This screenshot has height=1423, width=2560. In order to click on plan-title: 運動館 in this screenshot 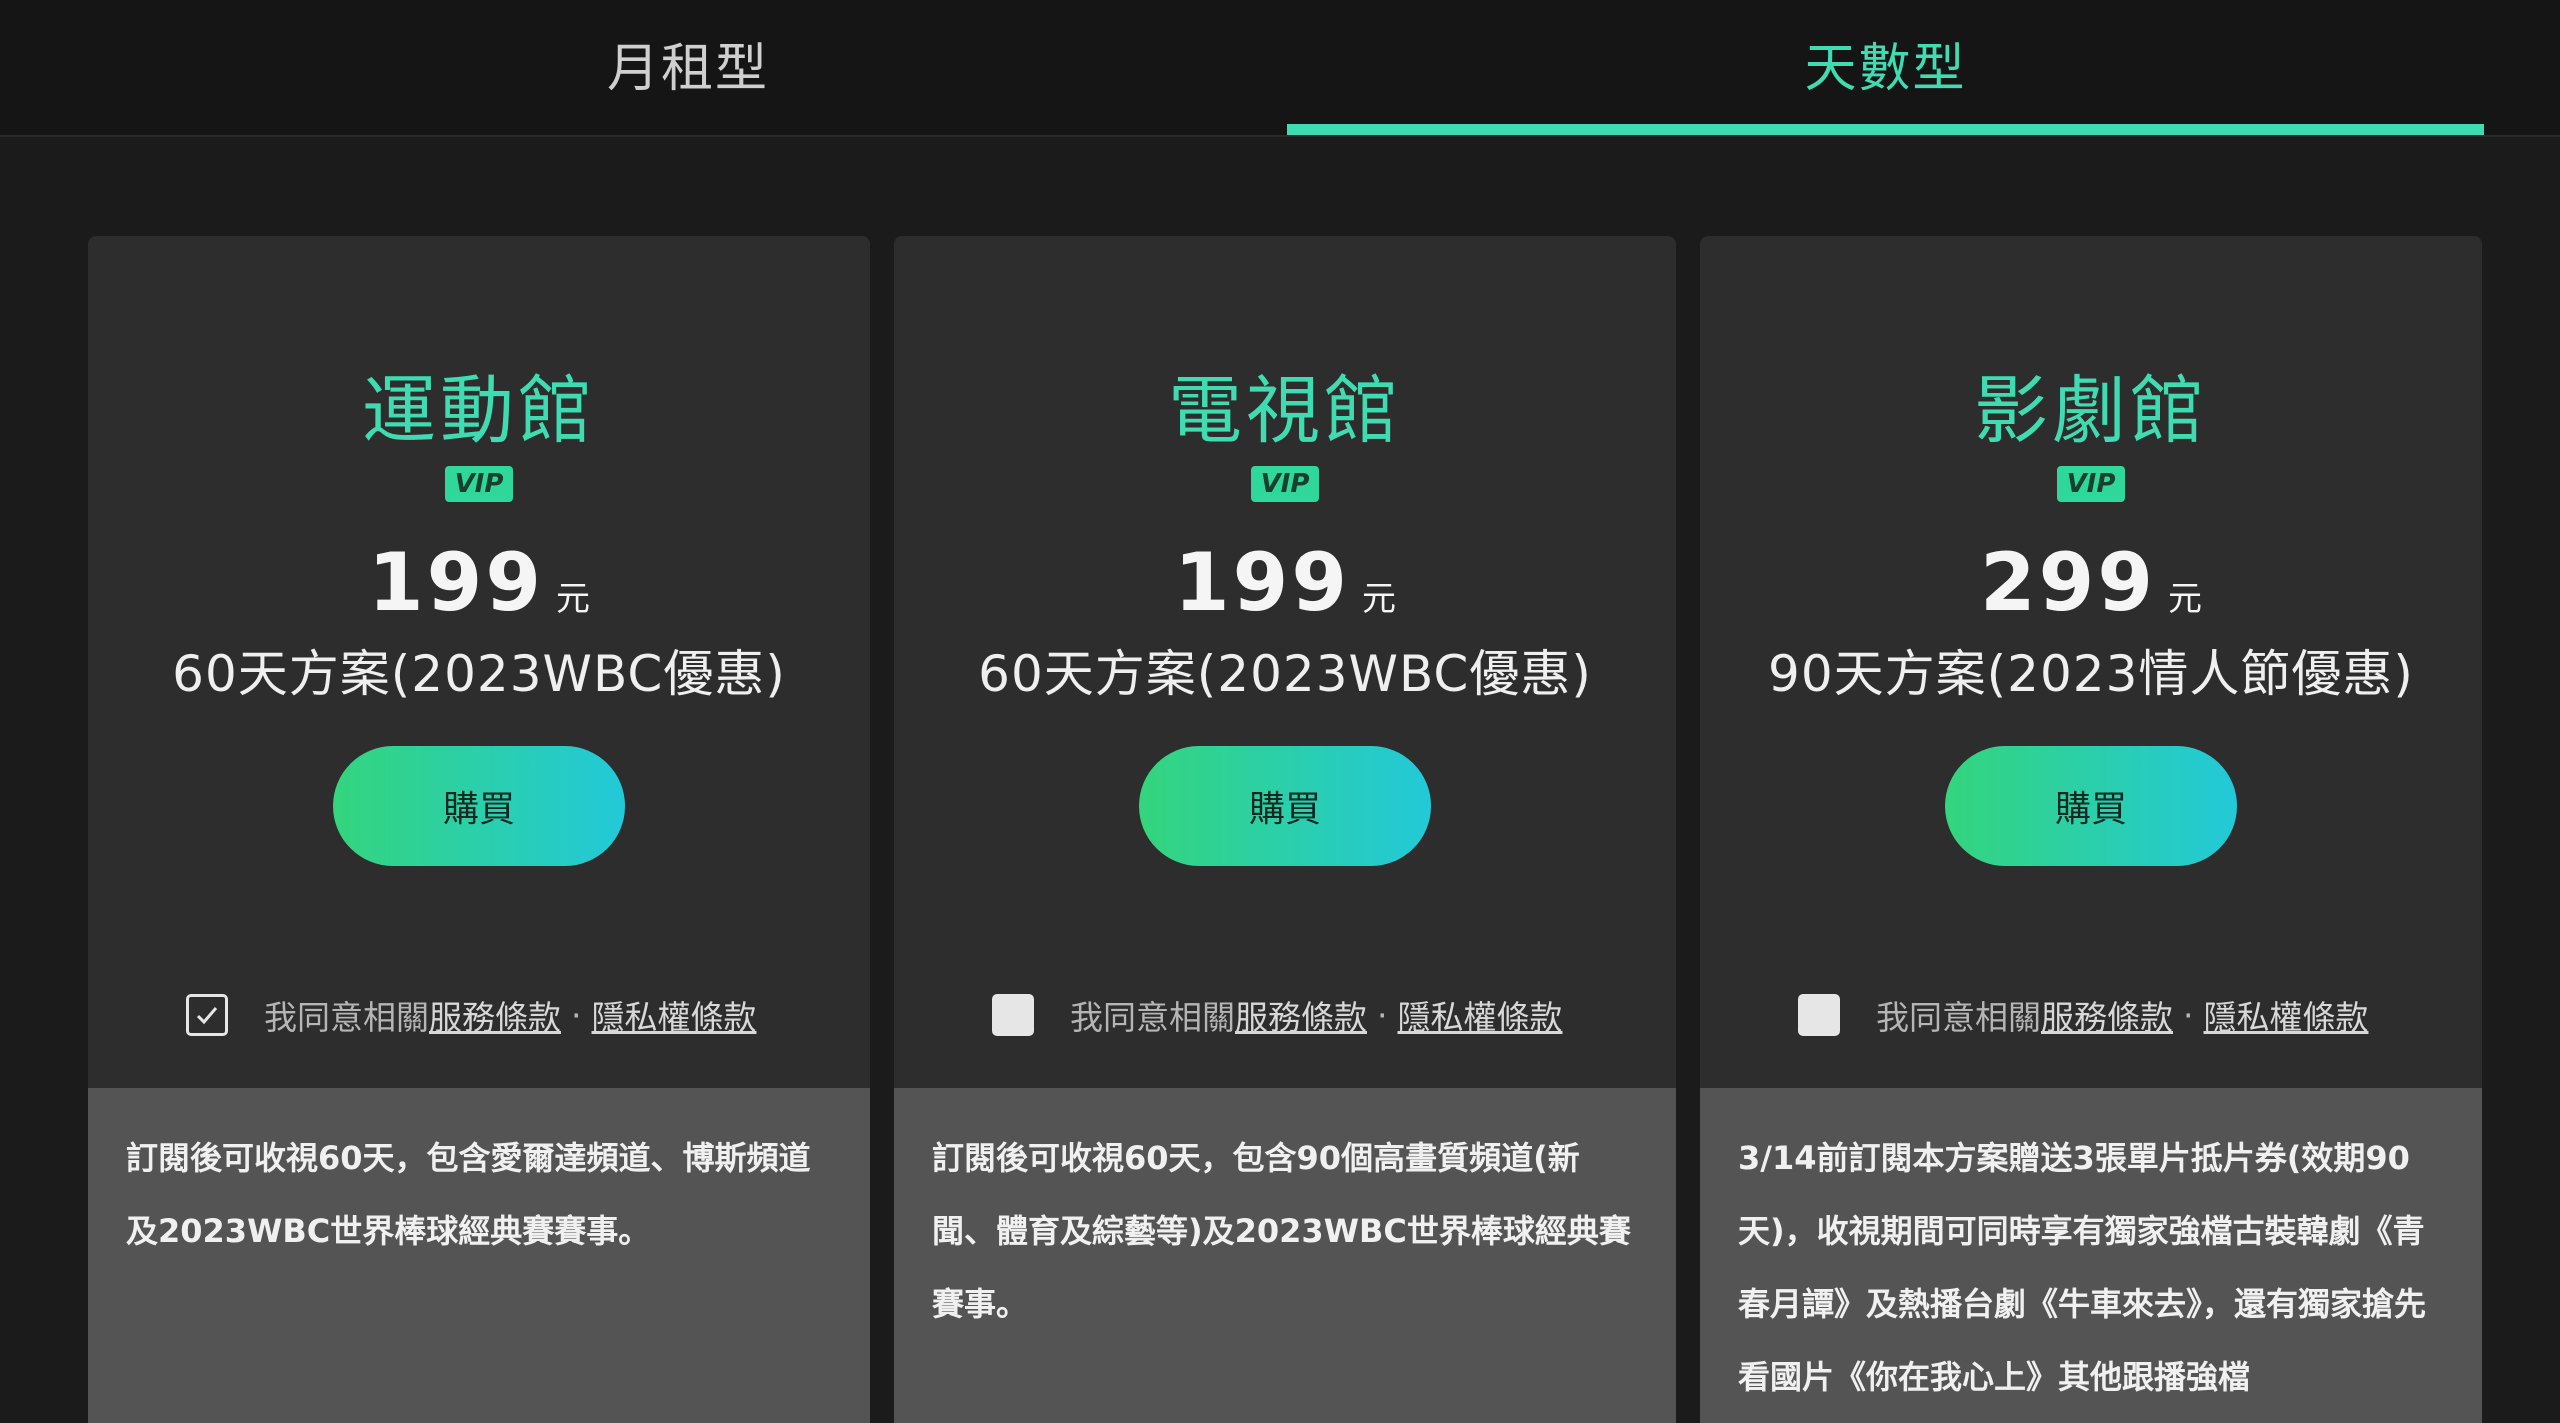, I will do `click(479, 411)`.